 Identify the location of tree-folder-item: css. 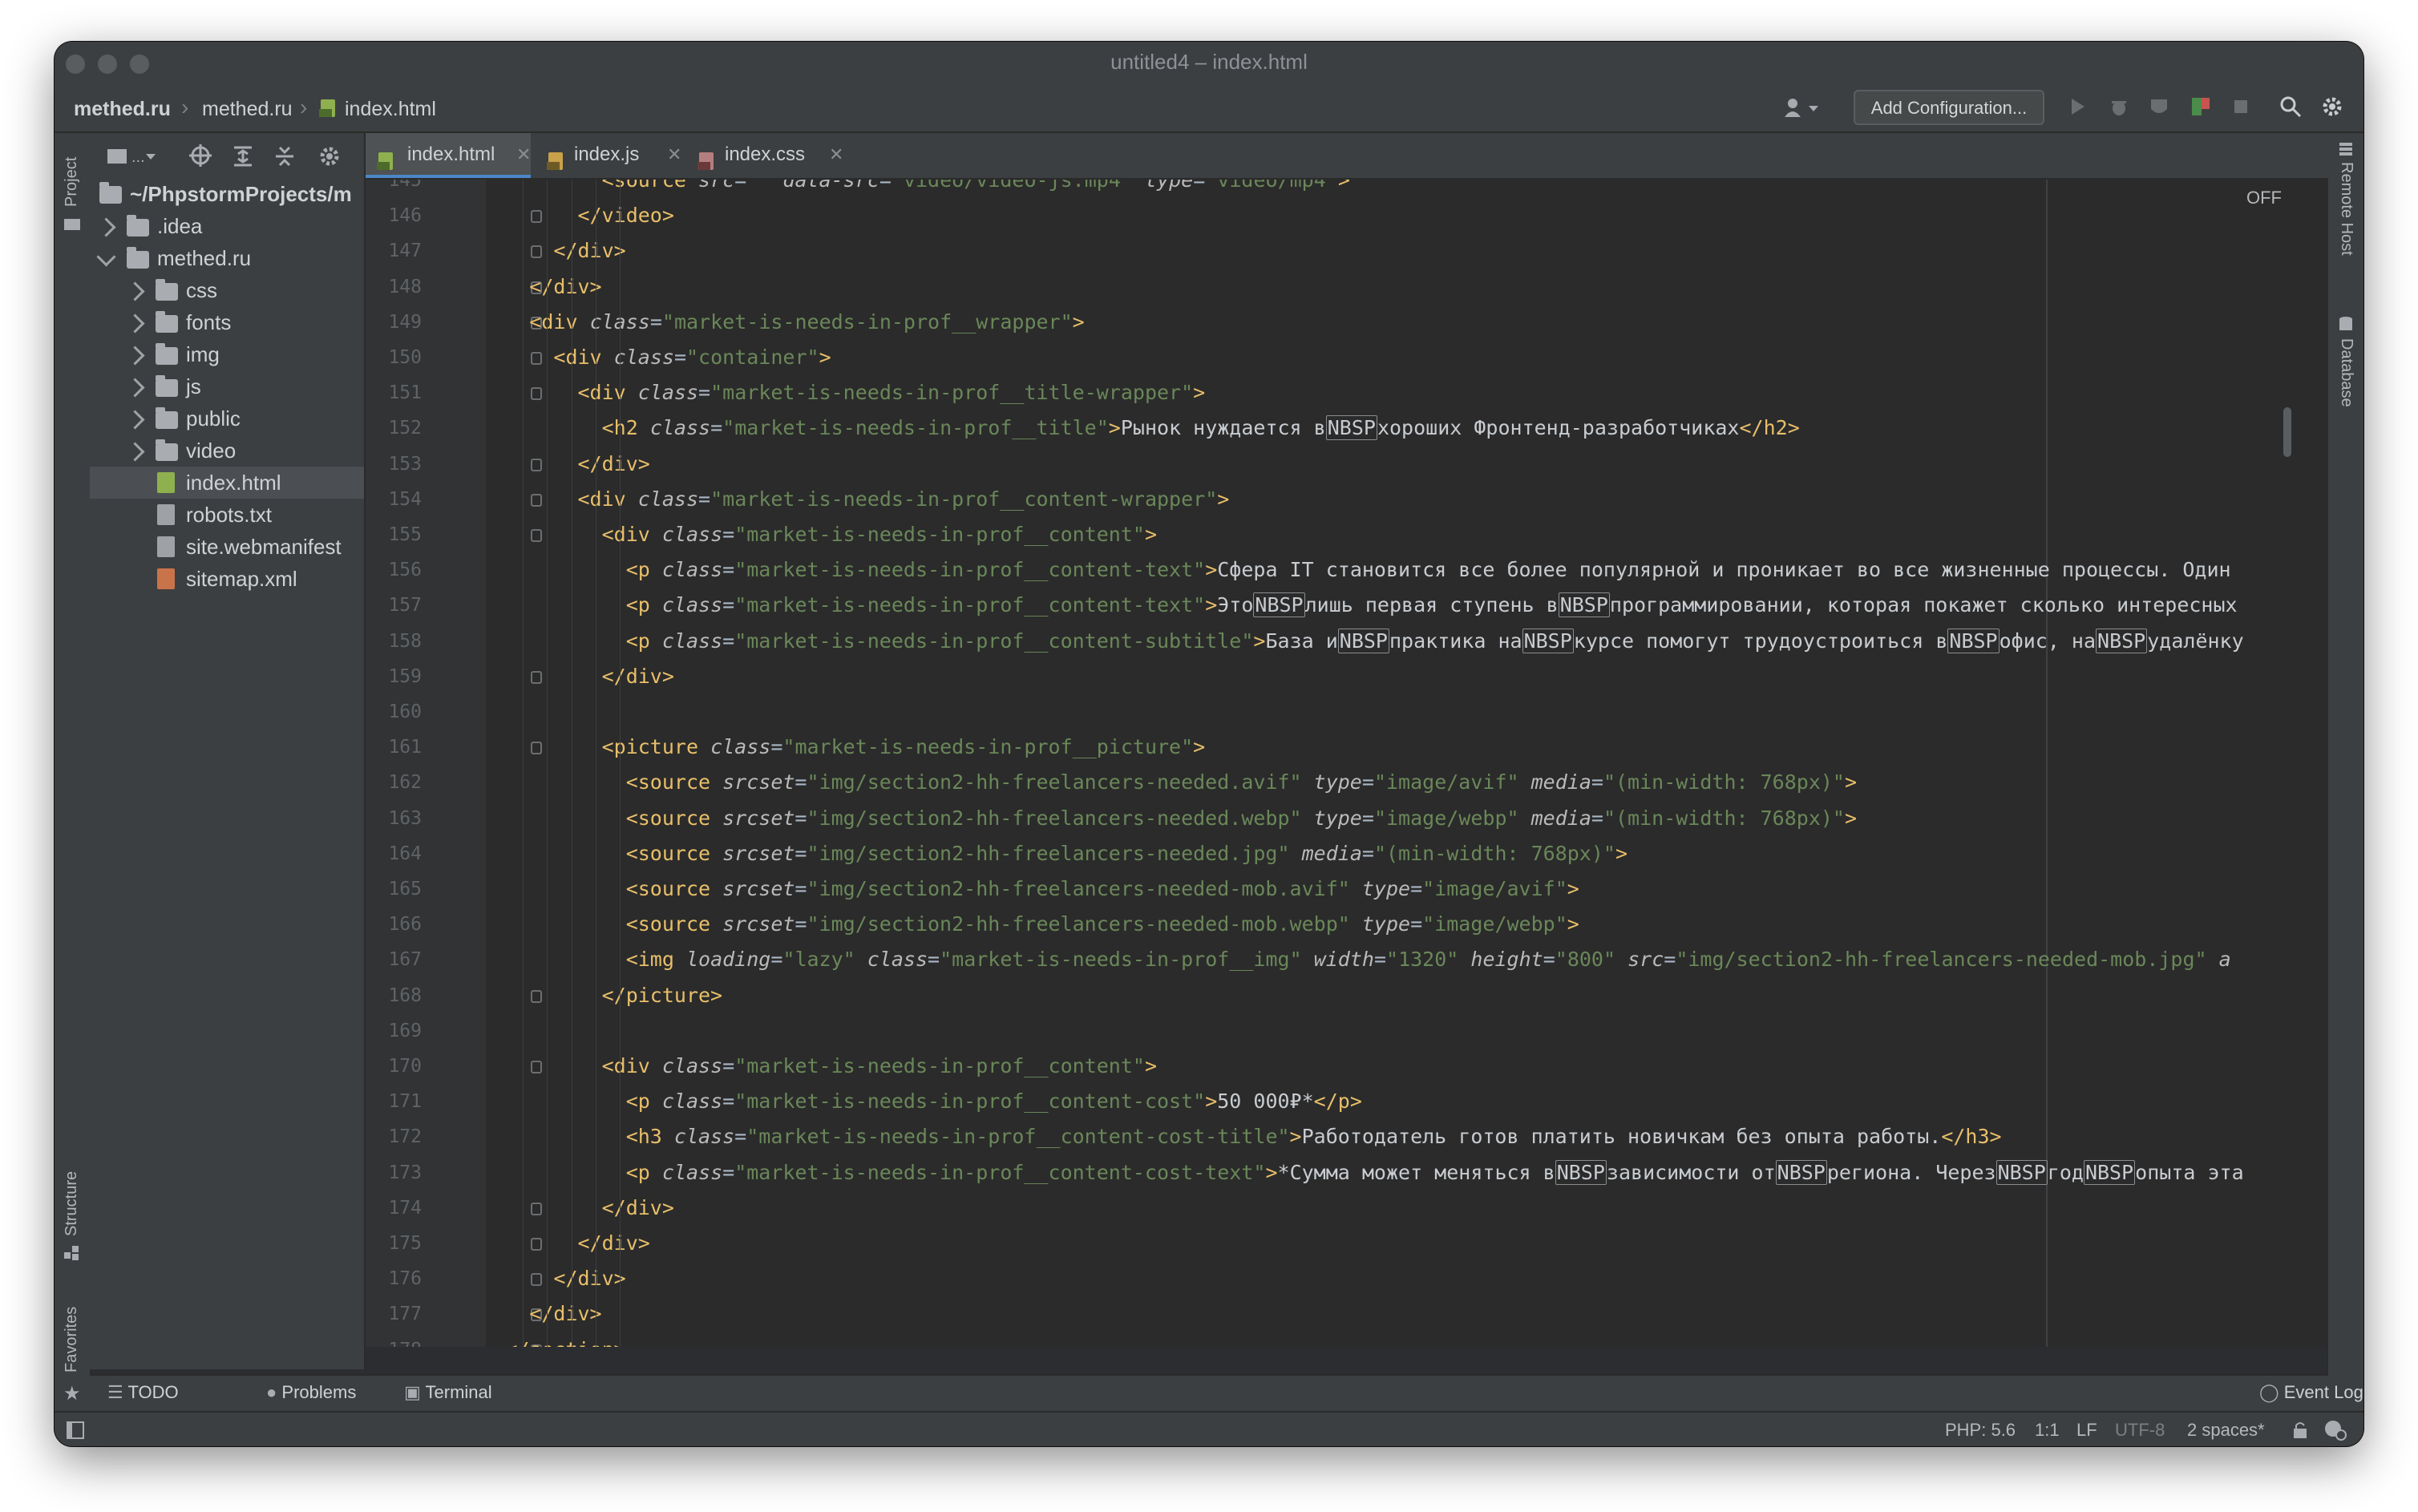
(227, 290).